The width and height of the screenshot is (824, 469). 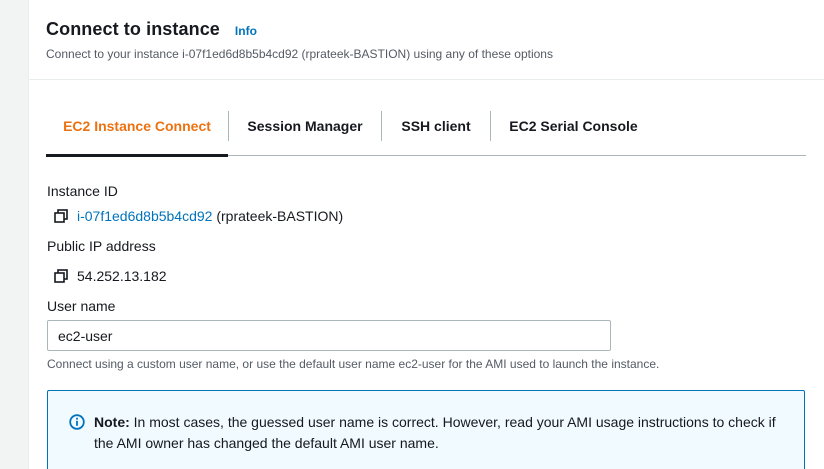 I want to click on username-label: User name, so click(x=81, y=306).